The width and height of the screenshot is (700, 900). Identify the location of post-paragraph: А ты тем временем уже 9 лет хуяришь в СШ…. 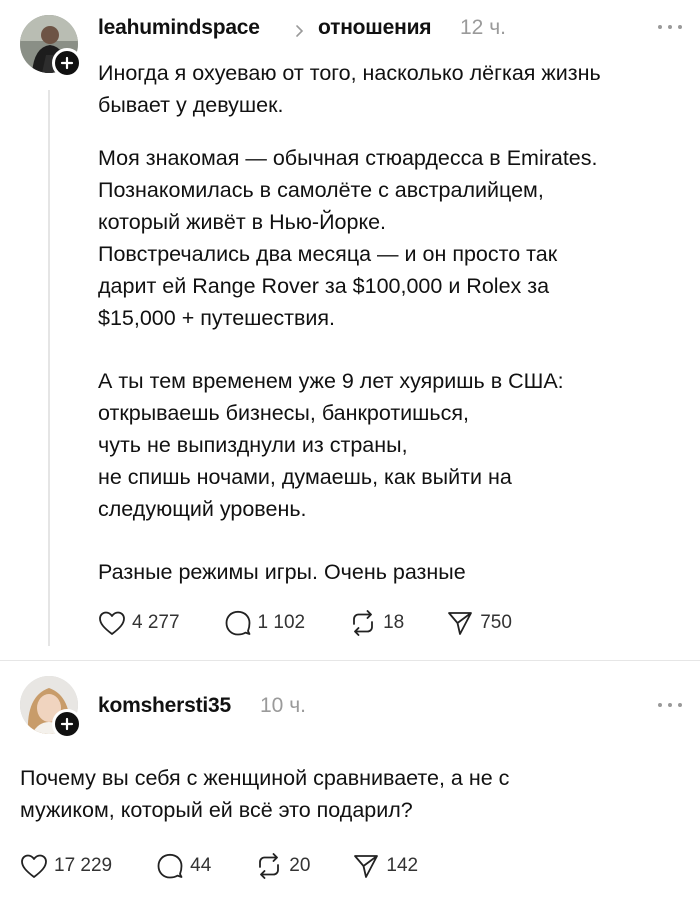
(331, 445).